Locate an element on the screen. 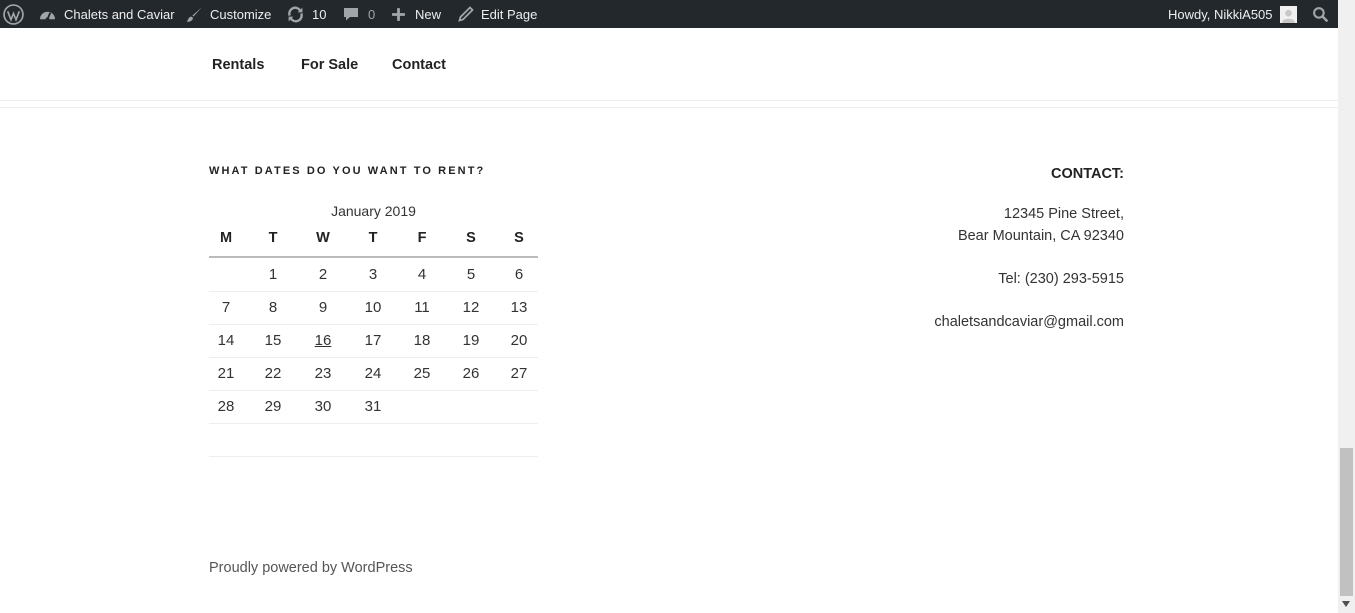 The width and height of the screenshot is (1355, 613). updates-count: 10 is located at coordinates (319, 14).